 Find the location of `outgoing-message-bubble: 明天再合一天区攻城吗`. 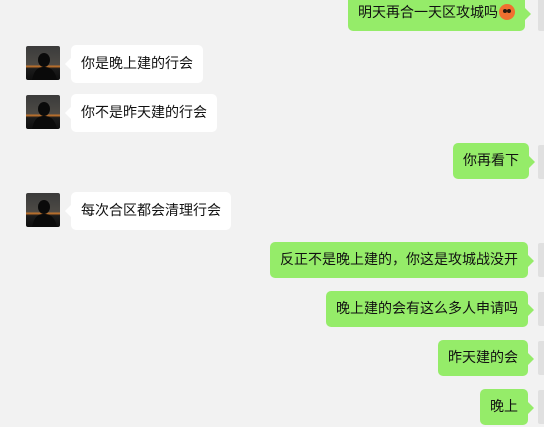

outgoing-message-bubble: 明天再合一天区攻城吗 is located at coordinates (439, 15).